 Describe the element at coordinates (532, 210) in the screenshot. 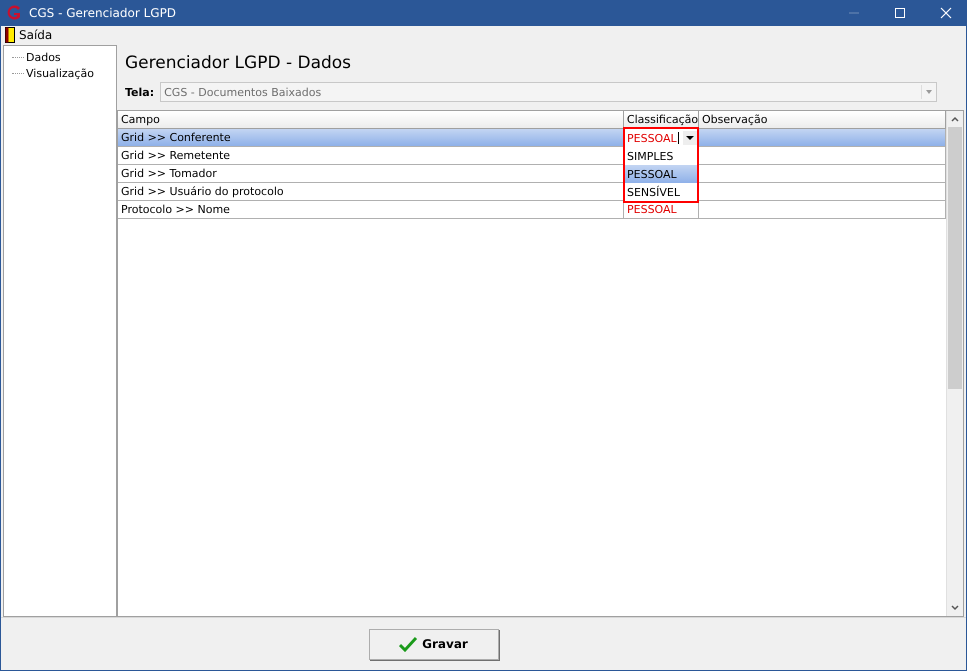

I see `table-row: Protocolo >> Nome PESSOAL` at that location.